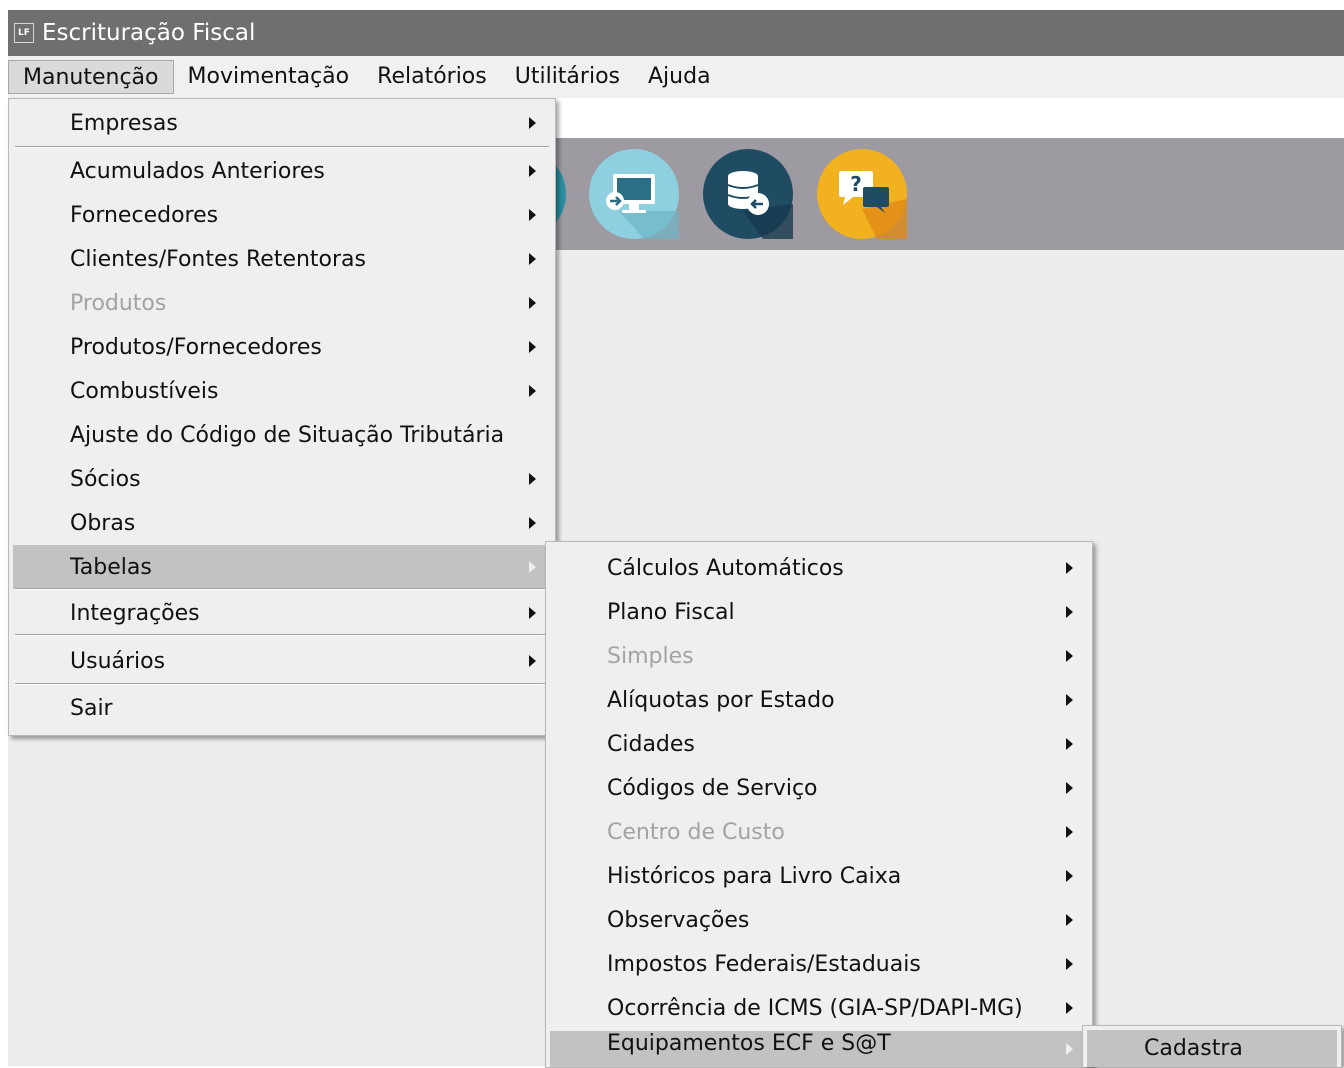 This screenshot has height=1068, width=1344. I want to click on menu-item-label: Clientes/Fontes Retentoras, so click(218, 259).